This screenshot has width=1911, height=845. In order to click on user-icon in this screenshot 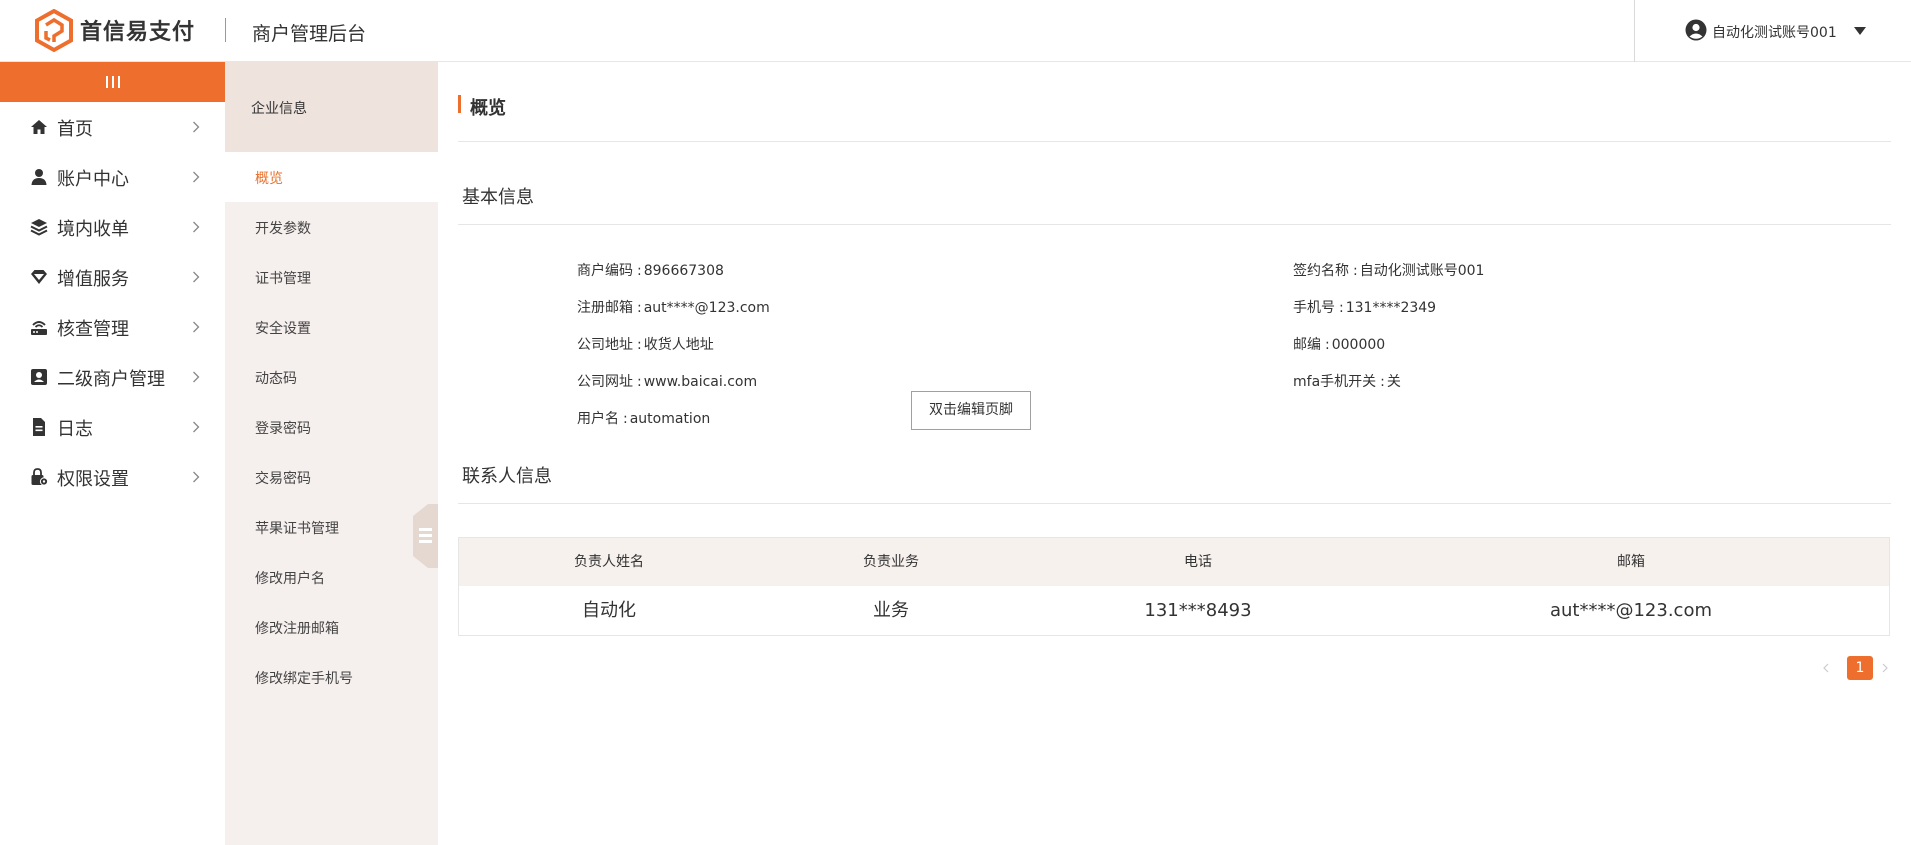, I will do `click(39, 177)`.